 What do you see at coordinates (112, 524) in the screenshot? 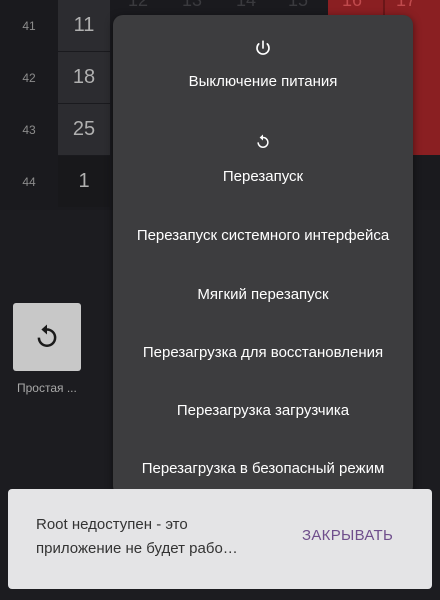
I see `snackbar-message-line: Root недоступен - это` at bounding box center [112, 524].